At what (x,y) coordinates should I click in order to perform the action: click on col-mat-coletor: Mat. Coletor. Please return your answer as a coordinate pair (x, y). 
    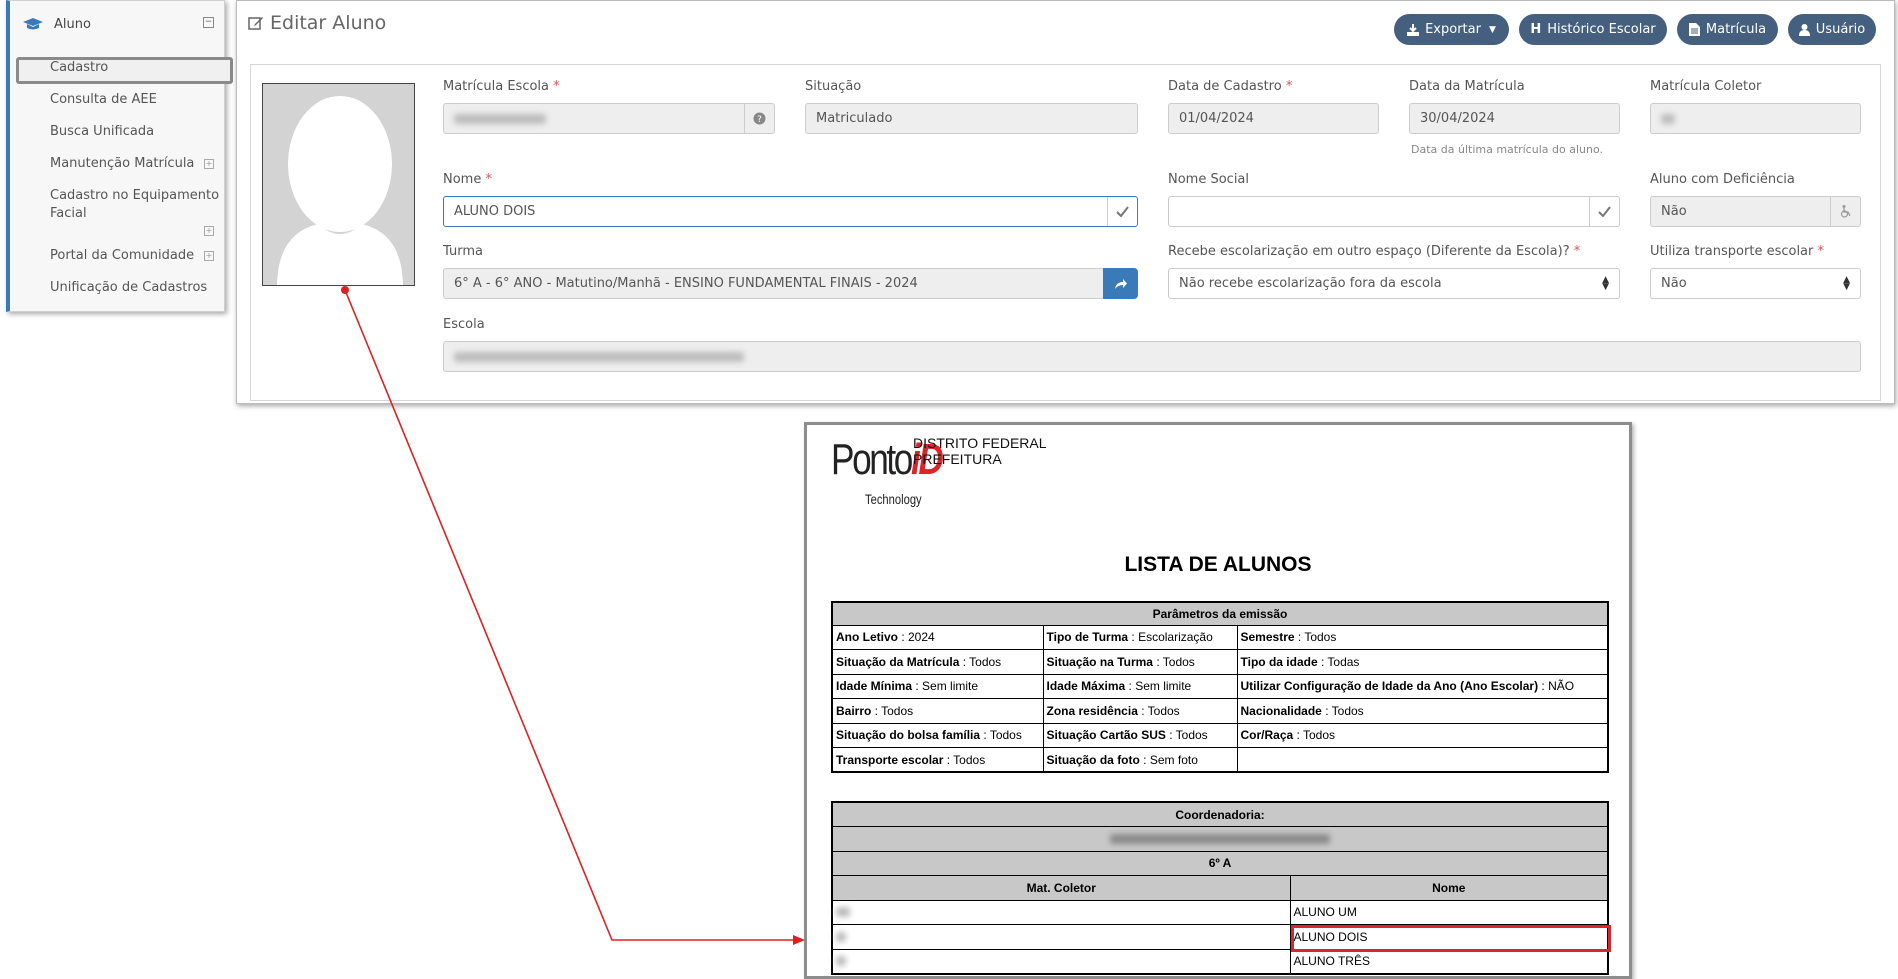
    Looking at the image, I should click on (1061, 888).